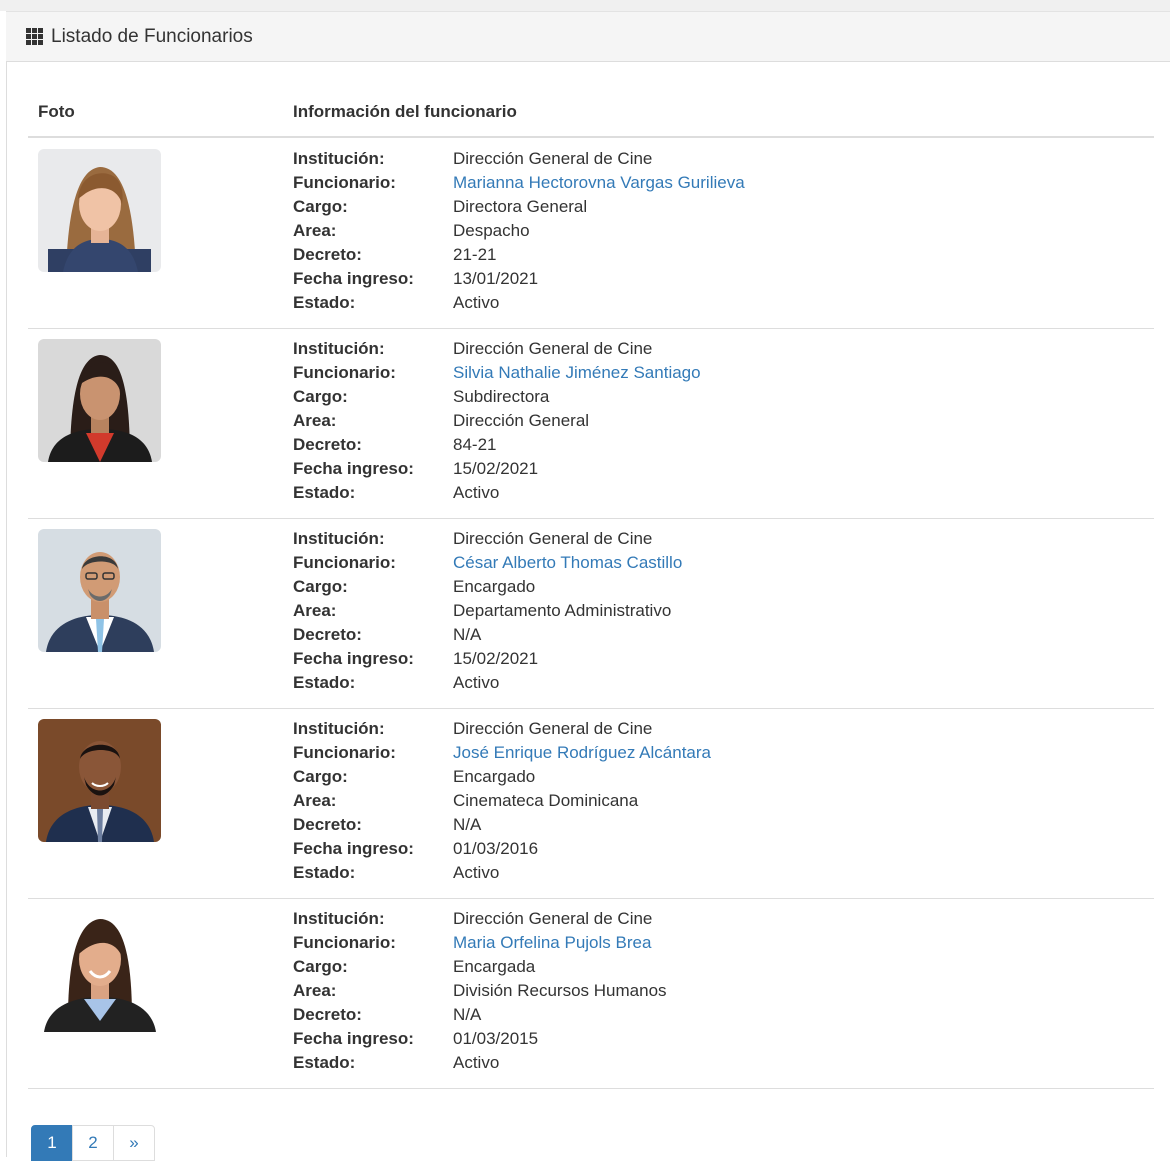 This screenshot has height=1161, width=1170. I want to click on page-2-button: 2, so click(93, 1143).